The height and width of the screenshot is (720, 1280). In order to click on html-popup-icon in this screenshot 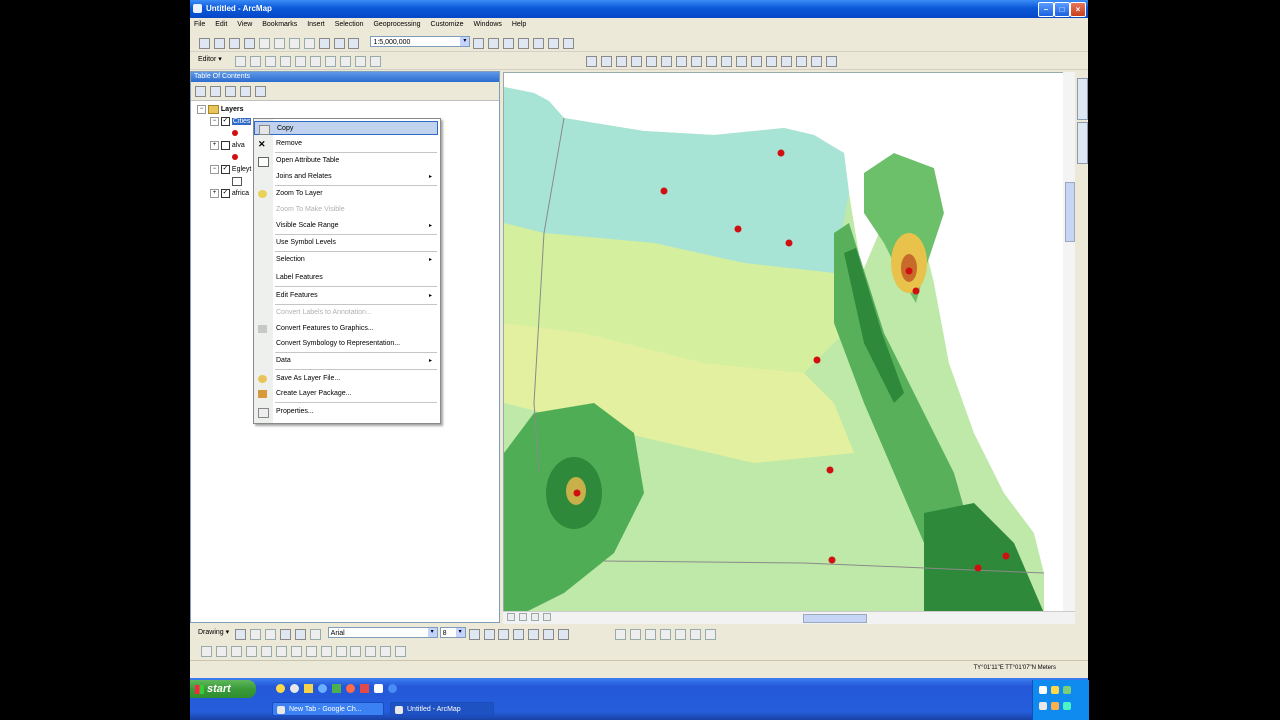, I will do `click(816, 61)`.